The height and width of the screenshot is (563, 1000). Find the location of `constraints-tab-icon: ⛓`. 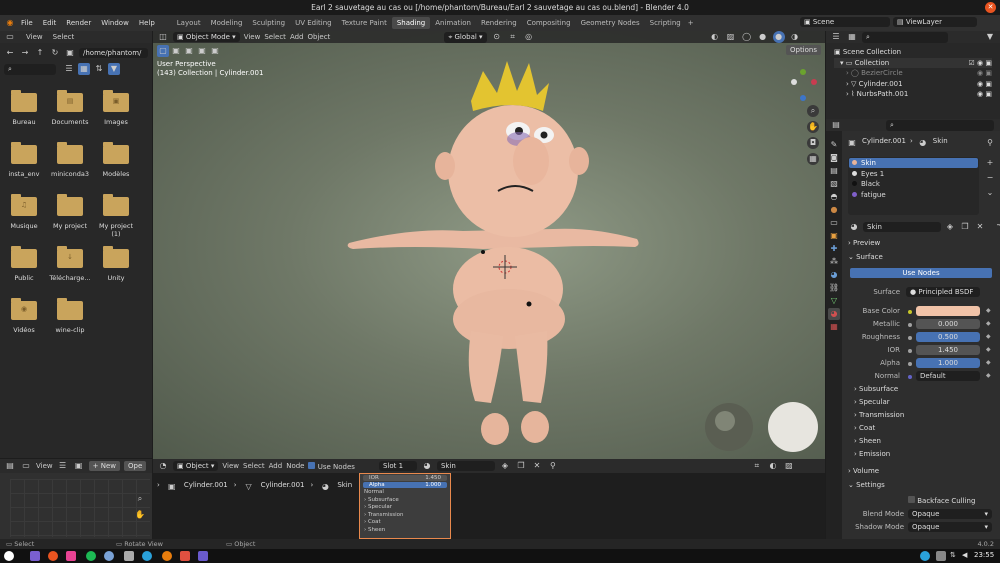

constraints-tab-icon: ⛓ is located at coordinates (834, 288).